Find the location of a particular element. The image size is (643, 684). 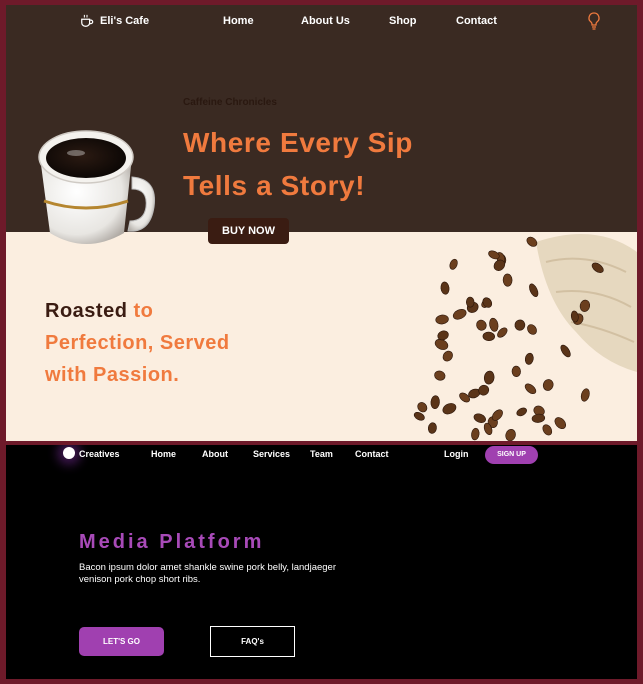

tagline-word-to: to is located at coordinates (143, 311).